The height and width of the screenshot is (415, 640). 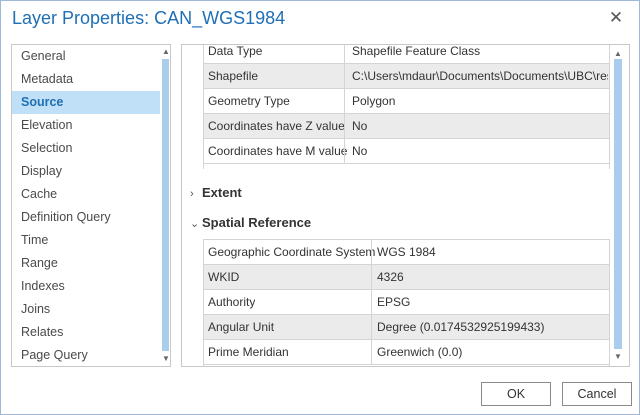 What do you see at coordinates (461, 327) in the screenshot?
I see `property-value: Degree (0.0174532925199433)` at bounding box center [461, 327].